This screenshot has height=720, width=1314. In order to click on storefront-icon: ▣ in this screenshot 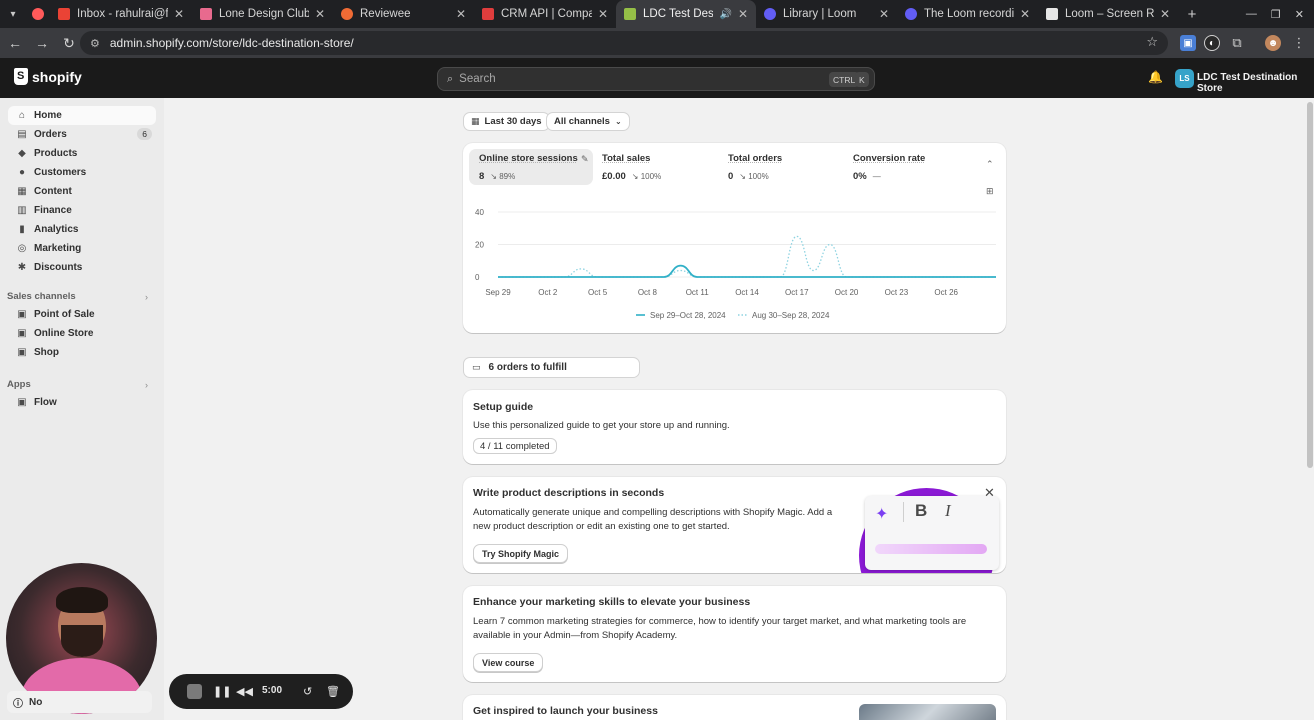, I will do `click(22, 333)`.